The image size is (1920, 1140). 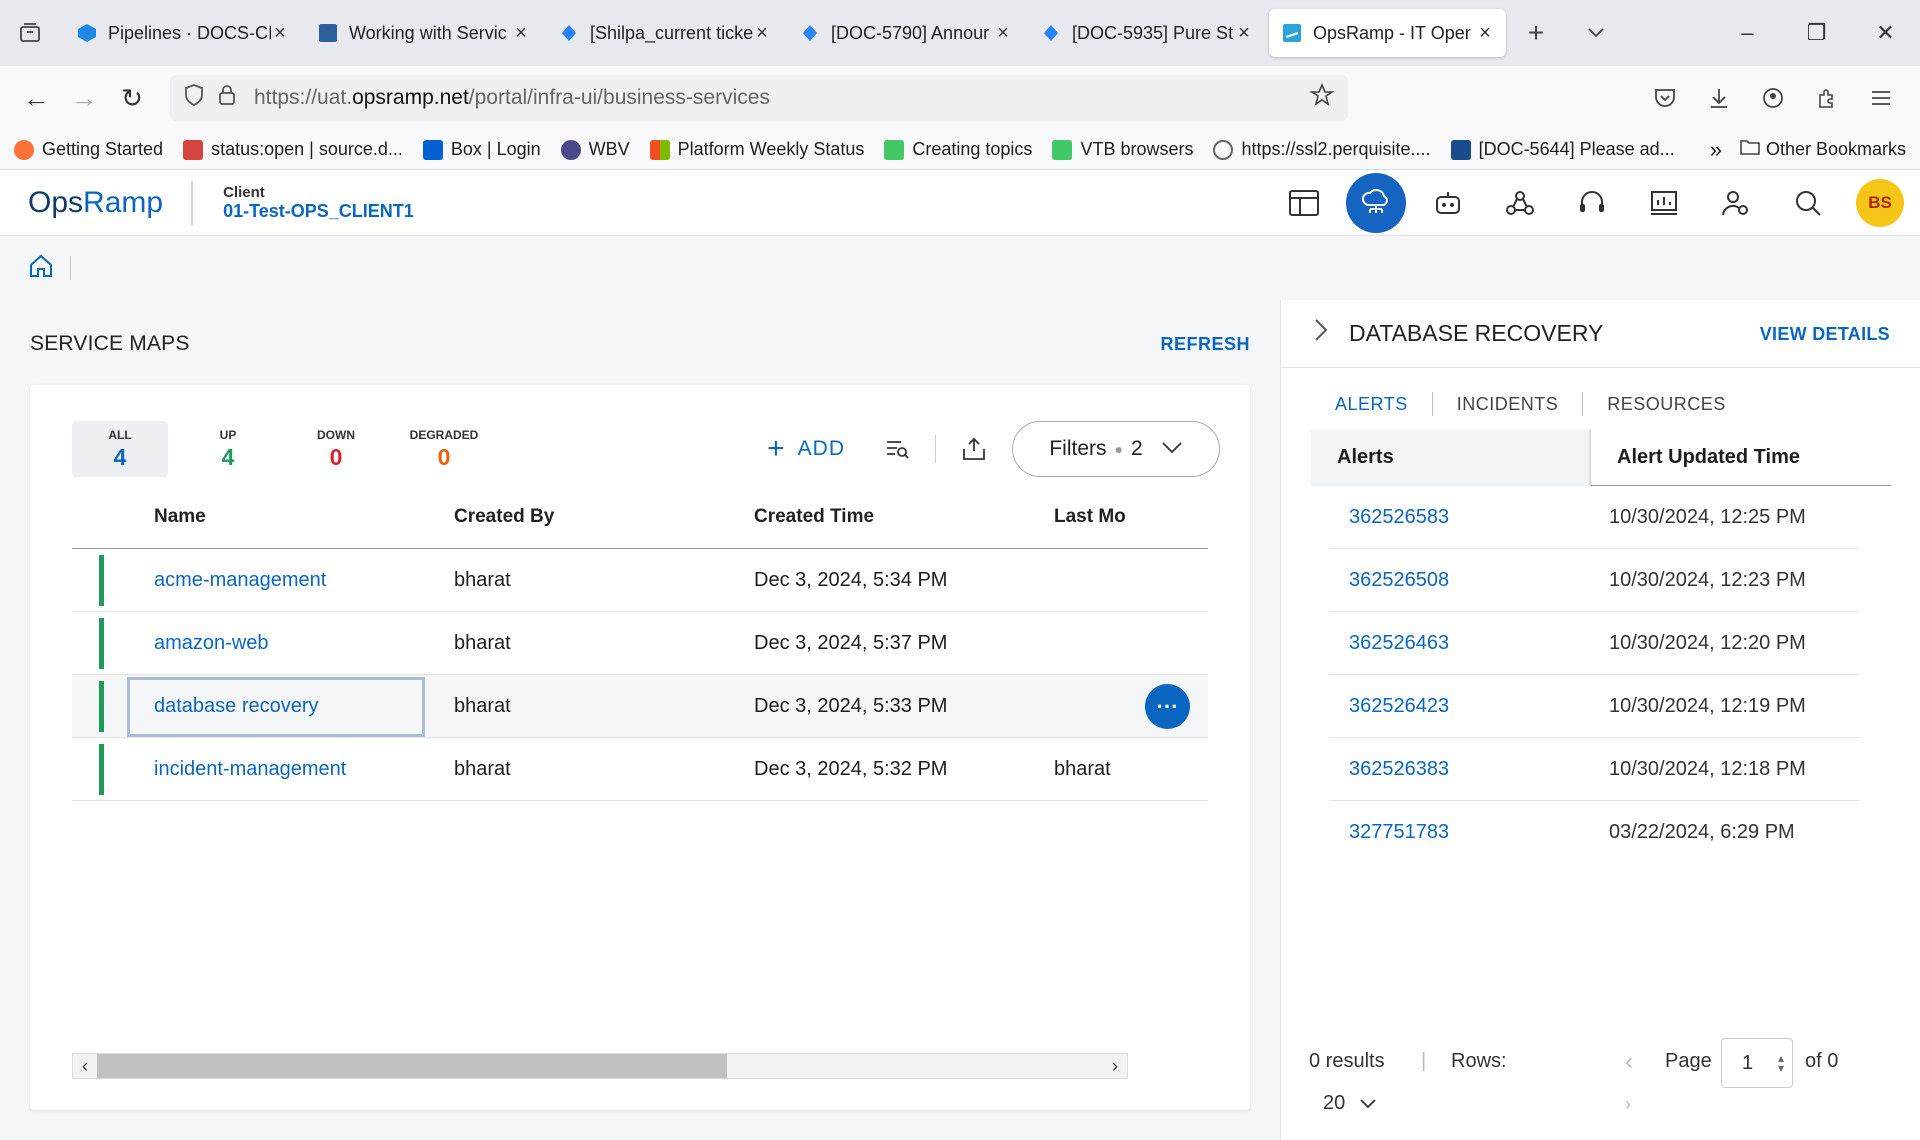 I want to click on tab-resources: RESOURCES, so click(x=1666, y=404).